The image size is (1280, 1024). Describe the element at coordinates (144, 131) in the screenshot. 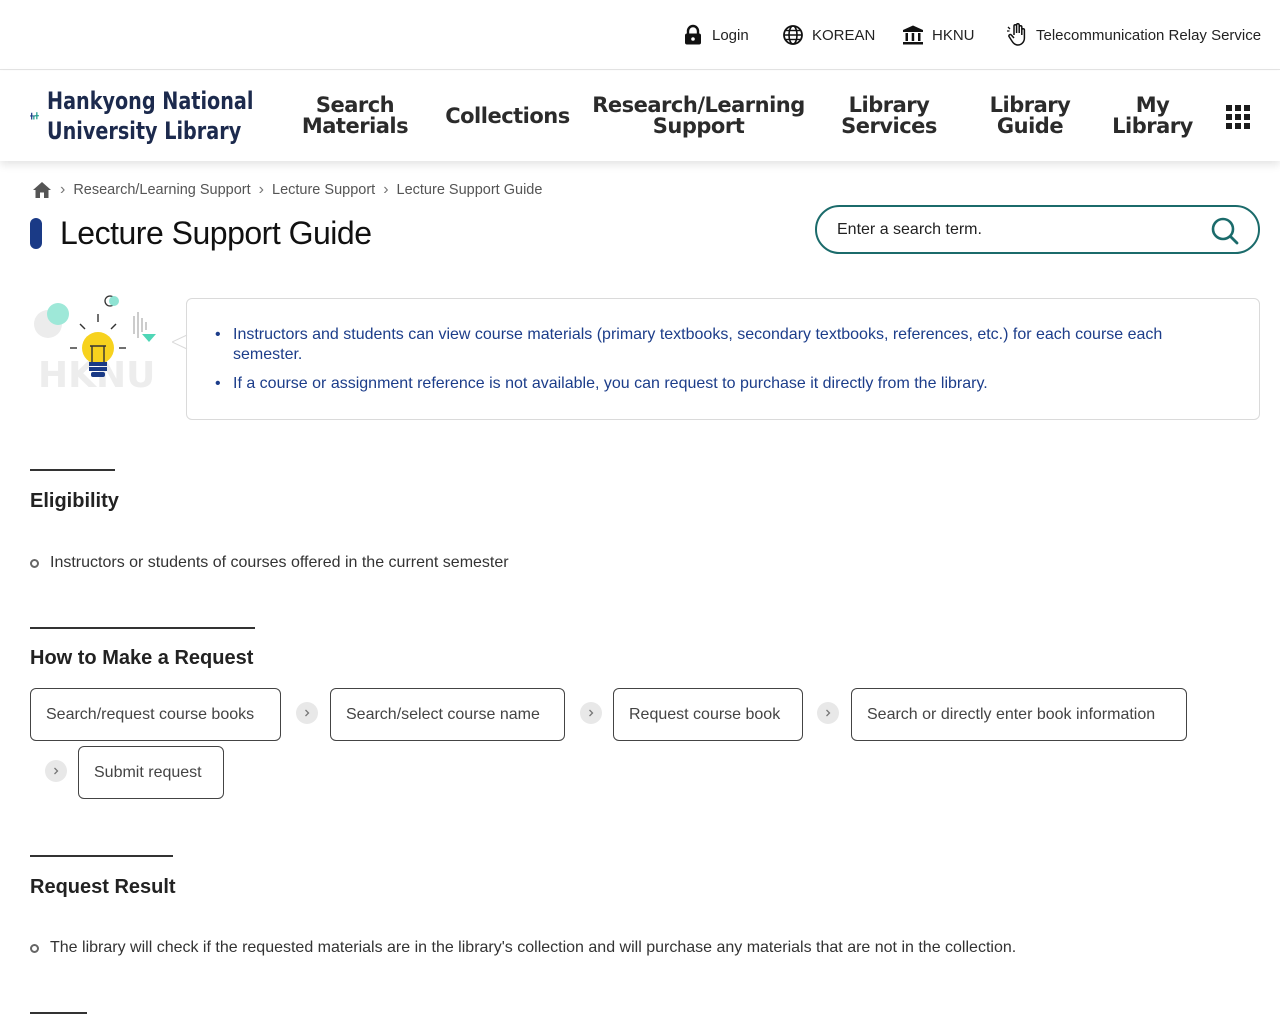

I see `logo-line-2: University Library` at that location.